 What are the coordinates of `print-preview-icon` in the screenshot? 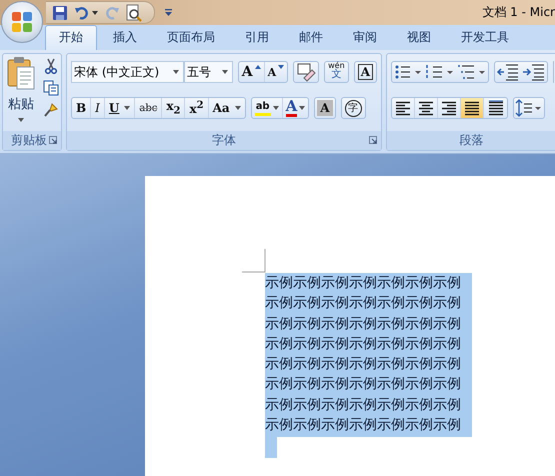 It's located at (134, 13).